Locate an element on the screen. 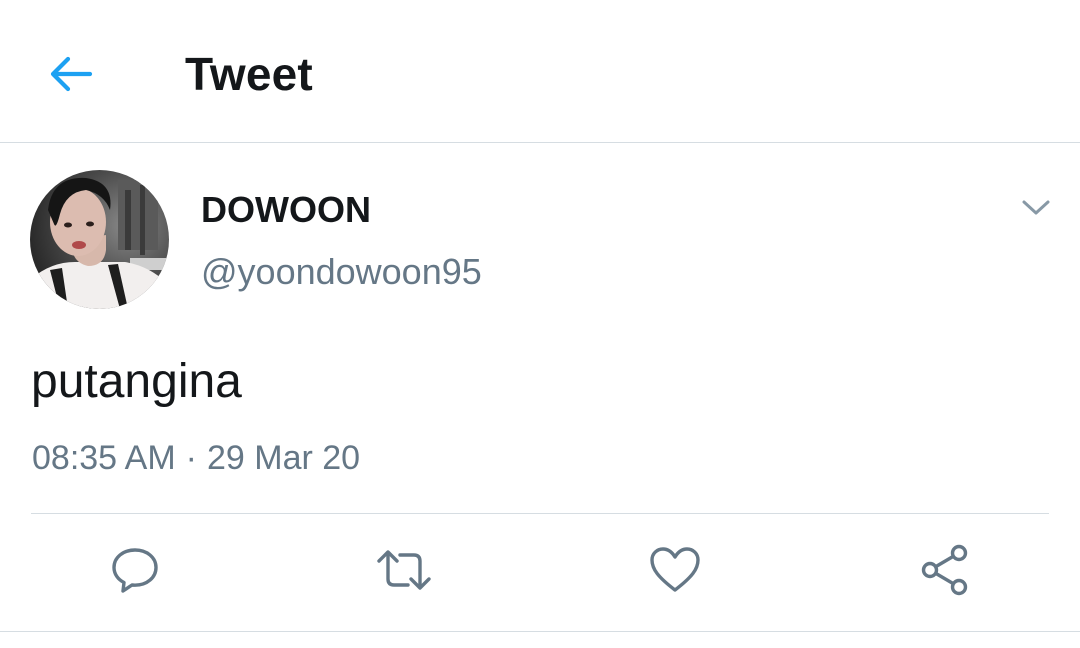 The width and height of the screenshot is (1080, 648). avatar is located at coordinates (99, 239).